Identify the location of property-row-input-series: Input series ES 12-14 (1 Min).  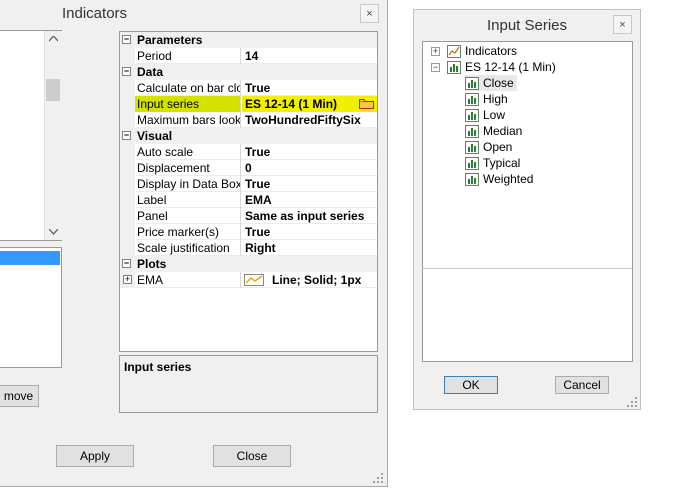
(248, 104).